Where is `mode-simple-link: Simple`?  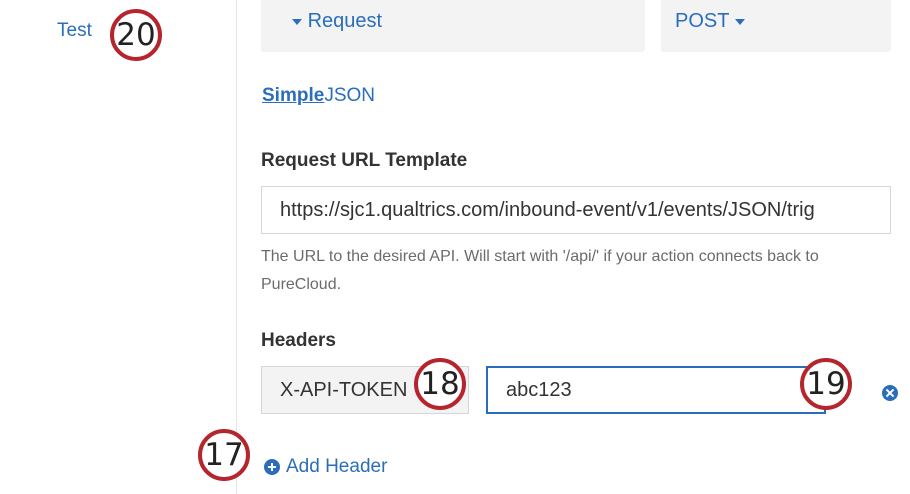 mode-simple-link: Simple is located at coordinates (293, 95).